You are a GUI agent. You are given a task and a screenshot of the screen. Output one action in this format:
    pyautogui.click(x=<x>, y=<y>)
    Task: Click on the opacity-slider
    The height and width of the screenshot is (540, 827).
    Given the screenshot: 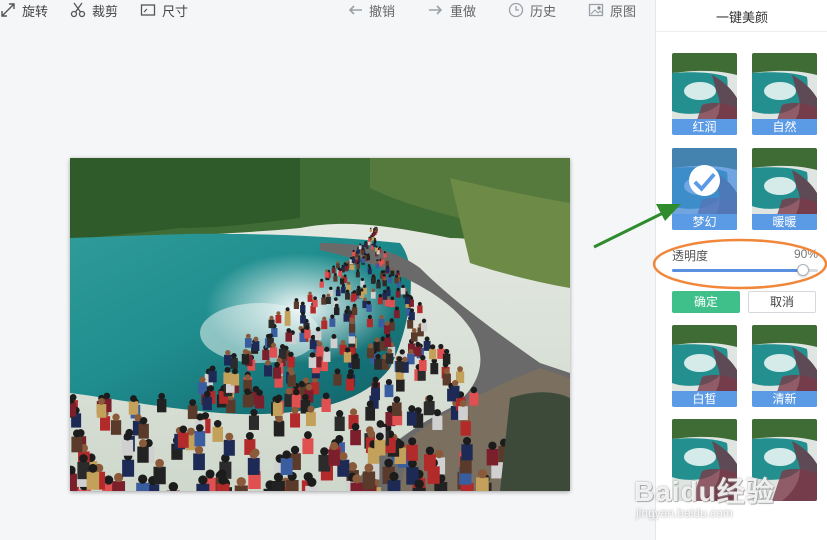 What is the action you would take?
    pyautogui.click(x=745, y=270)
    